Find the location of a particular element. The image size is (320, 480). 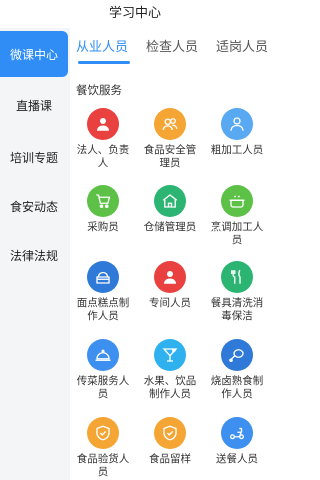

group-icon is located at coordinates (170, 124).